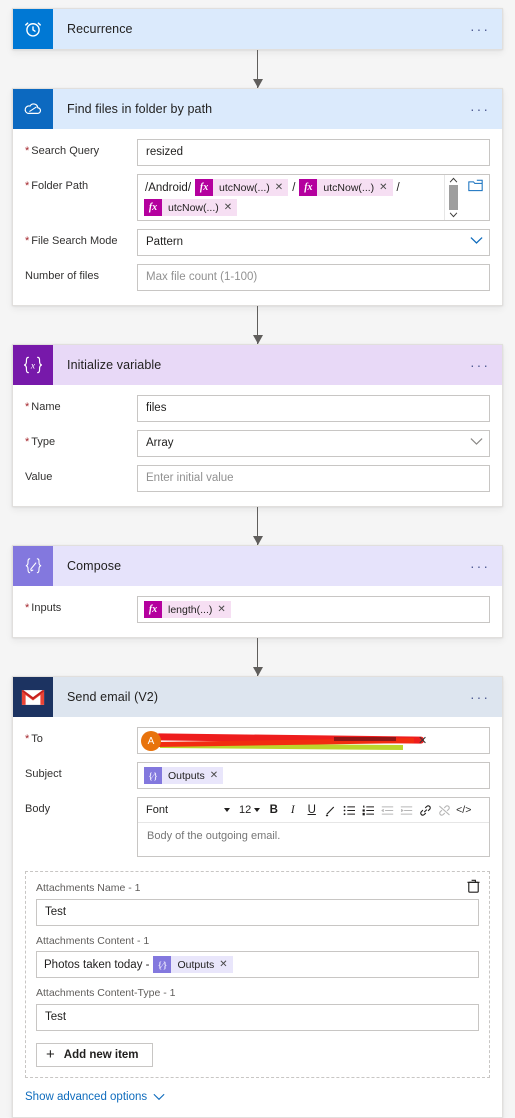 The width and height of the screenshot is (515, 1118). I want to click on search-query-input: resized, so click(313, 152).